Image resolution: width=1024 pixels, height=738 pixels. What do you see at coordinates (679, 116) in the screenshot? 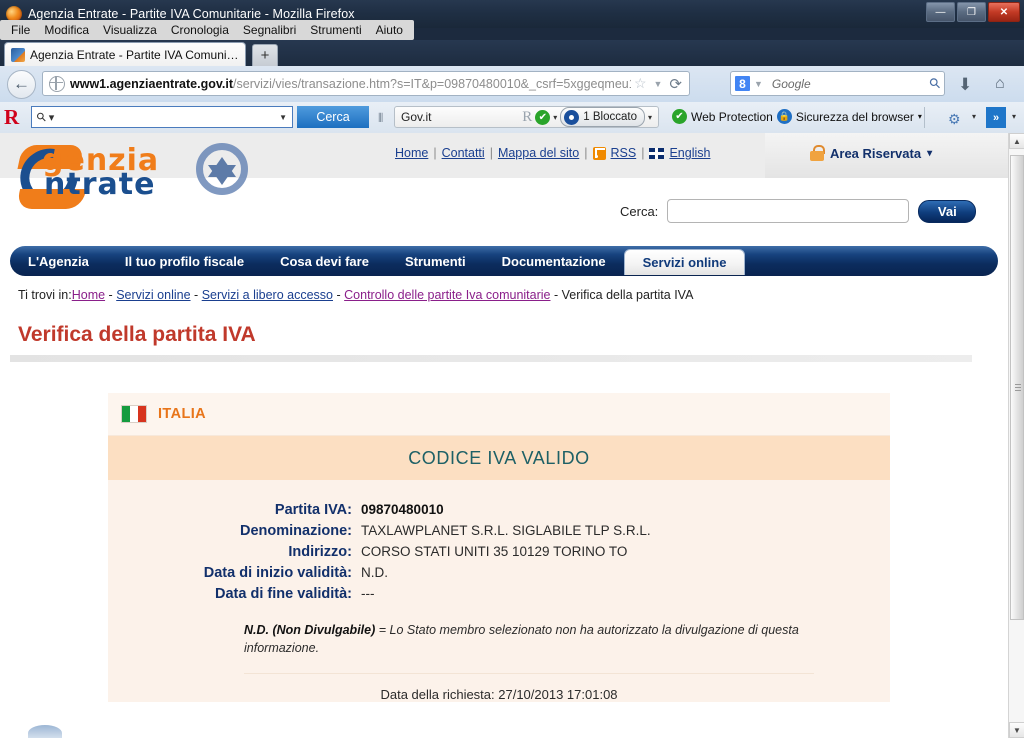
I see `check-icon: ✔` at bounding box center [679, 116].